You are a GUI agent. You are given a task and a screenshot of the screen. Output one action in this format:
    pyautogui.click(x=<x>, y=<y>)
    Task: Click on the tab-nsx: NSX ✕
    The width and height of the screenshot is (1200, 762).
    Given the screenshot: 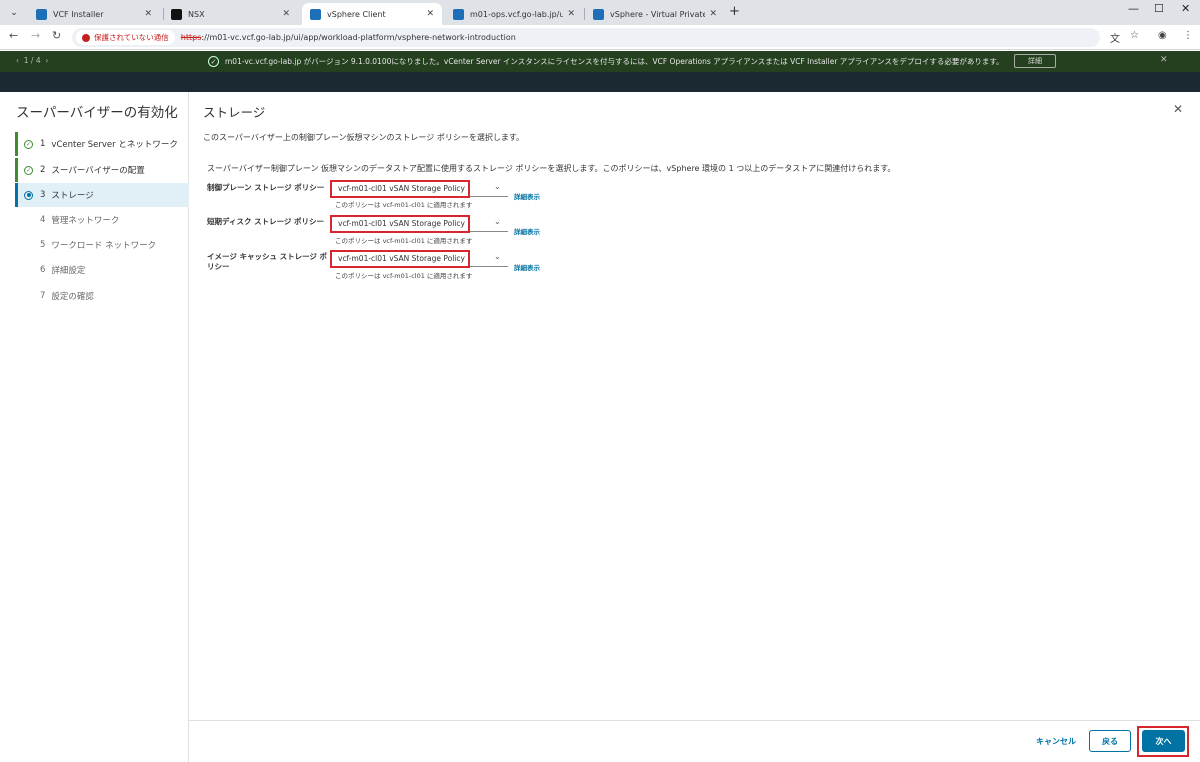 What is the action you would take?
    pyautogui.click(x=230, y=14)
    